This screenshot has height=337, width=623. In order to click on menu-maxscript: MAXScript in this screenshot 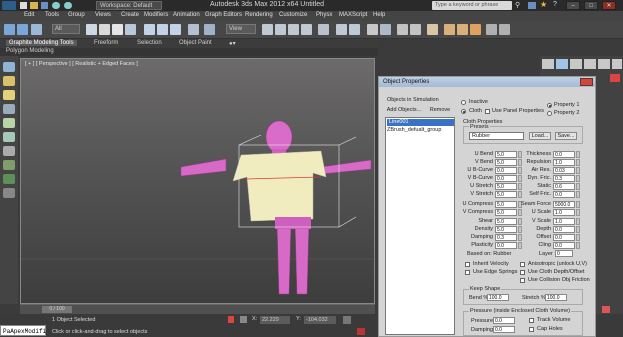, I will do `click(353, 15)`.